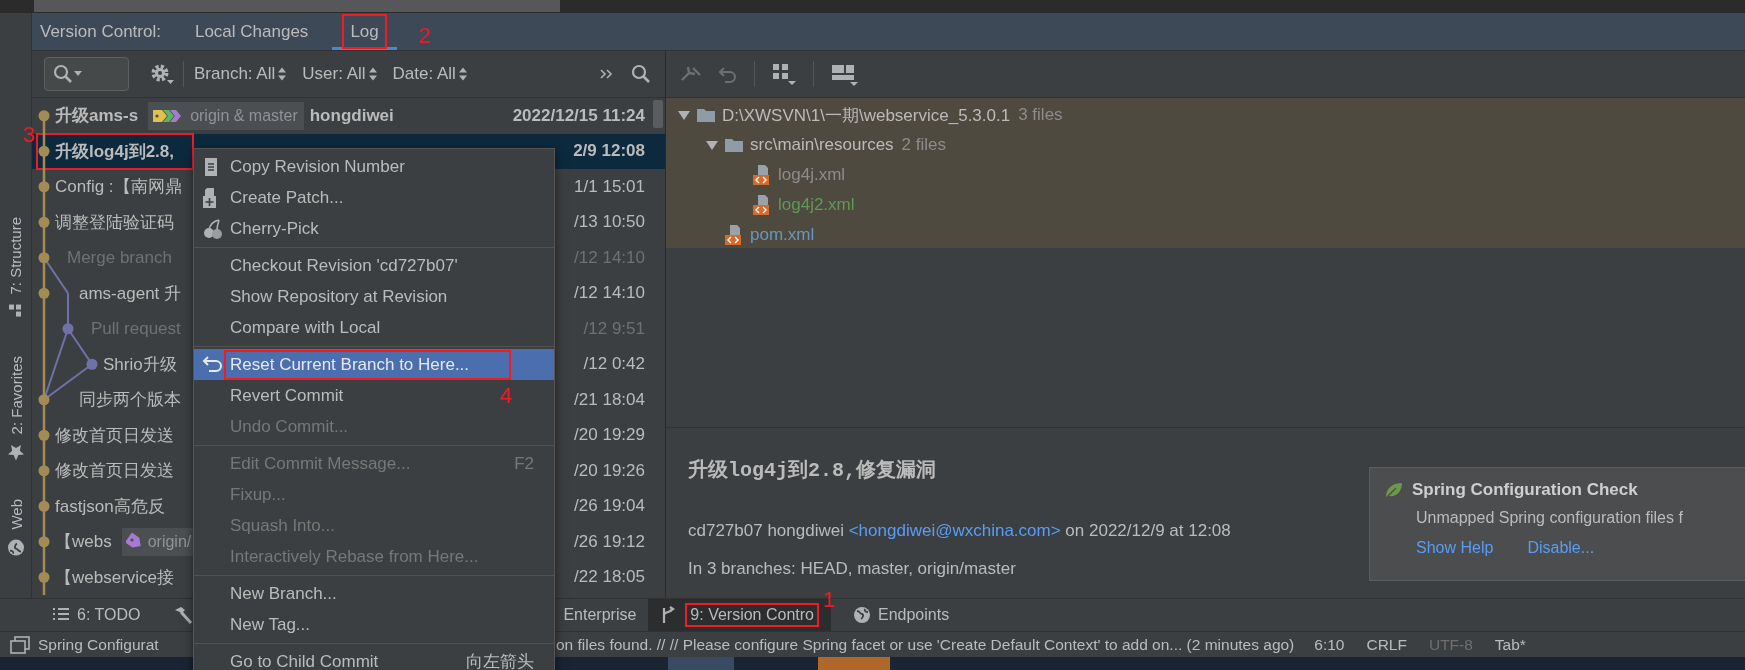 The width and height of the screenshot is (1745, 670). What do you see at coordinates (99, 644) in the screenshot?
I see `status-message: Spring Configurat` at bounding box center [99, 644].